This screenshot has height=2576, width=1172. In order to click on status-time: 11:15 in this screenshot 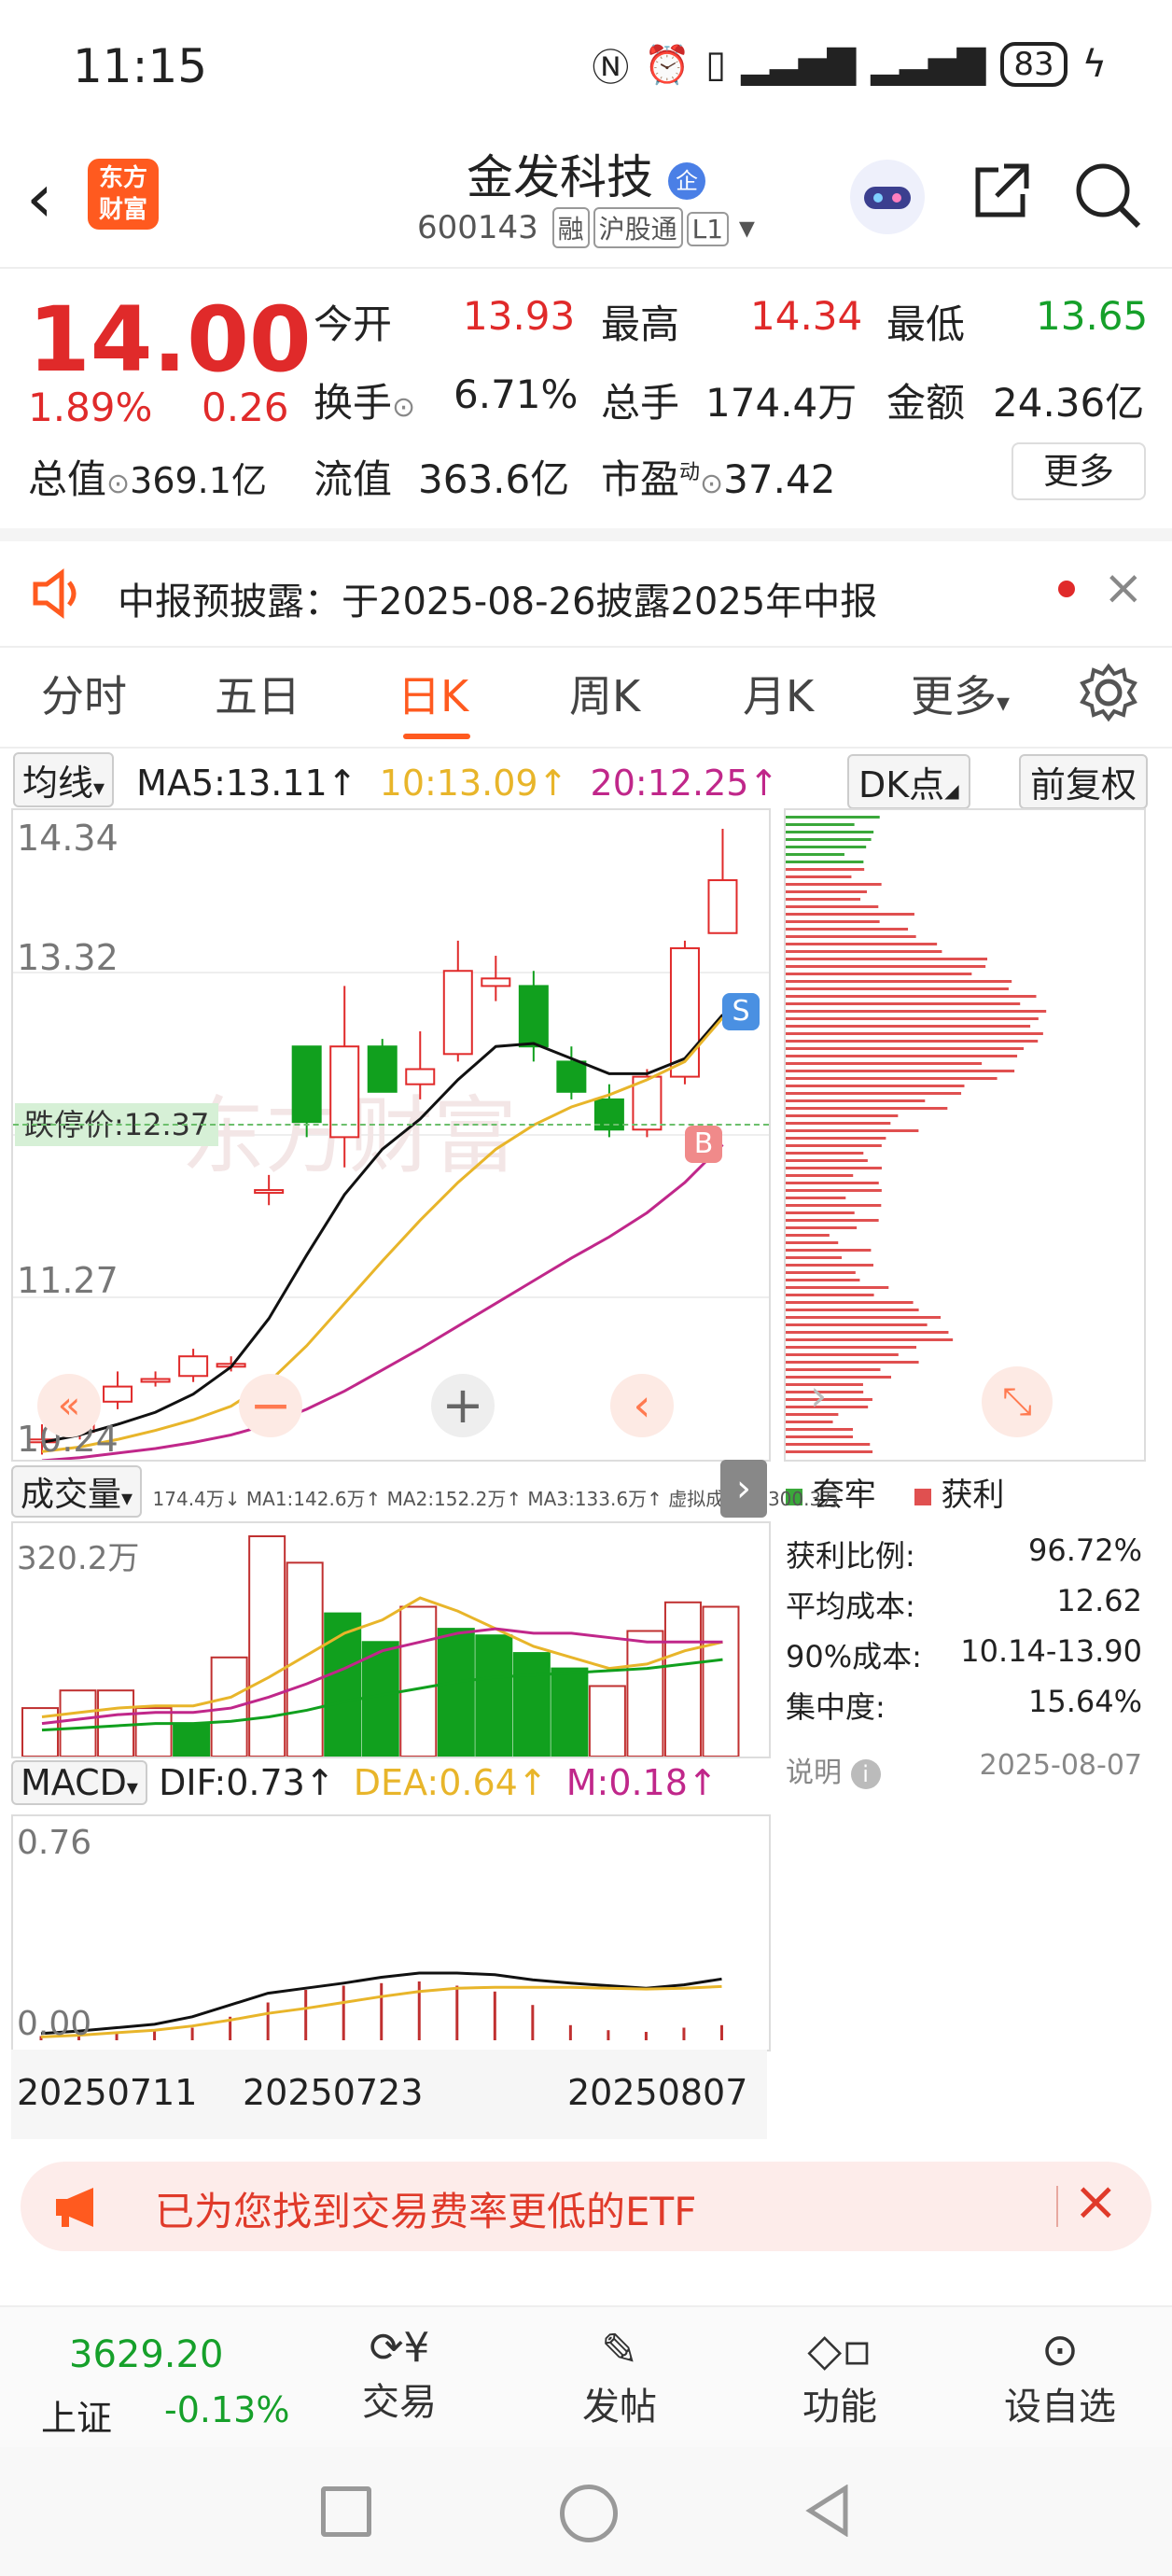, I will do `click(140, 66)`.